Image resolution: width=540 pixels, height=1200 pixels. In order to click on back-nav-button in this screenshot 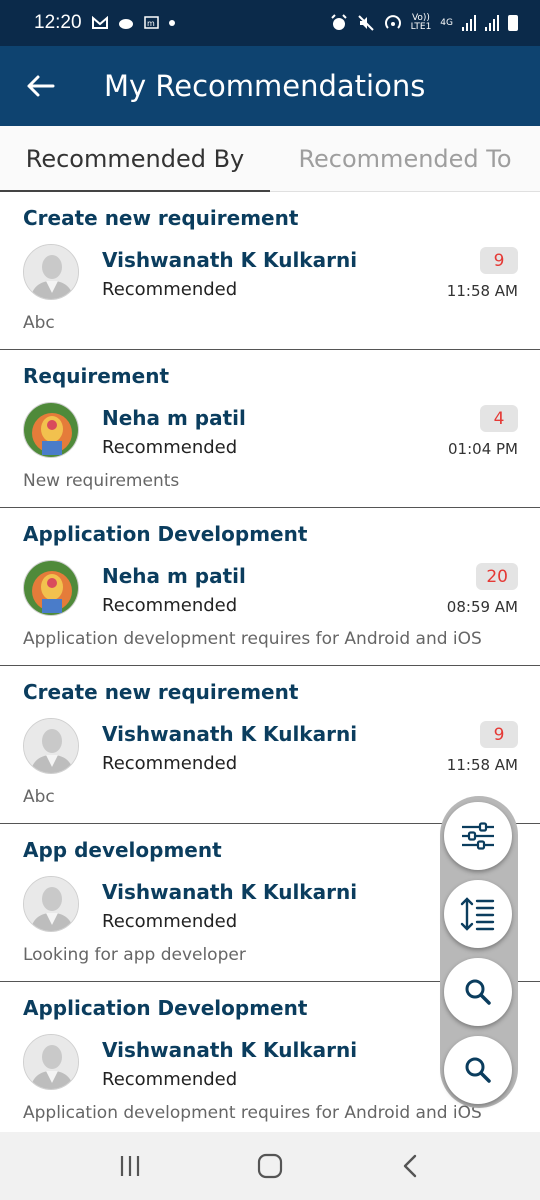, I will do `click(410, 1166)`.